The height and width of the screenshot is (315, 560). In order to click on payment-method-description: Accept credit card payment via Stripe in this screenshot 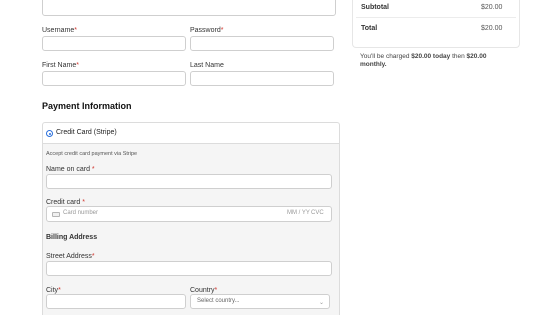, I will do `click(92, 154)`.